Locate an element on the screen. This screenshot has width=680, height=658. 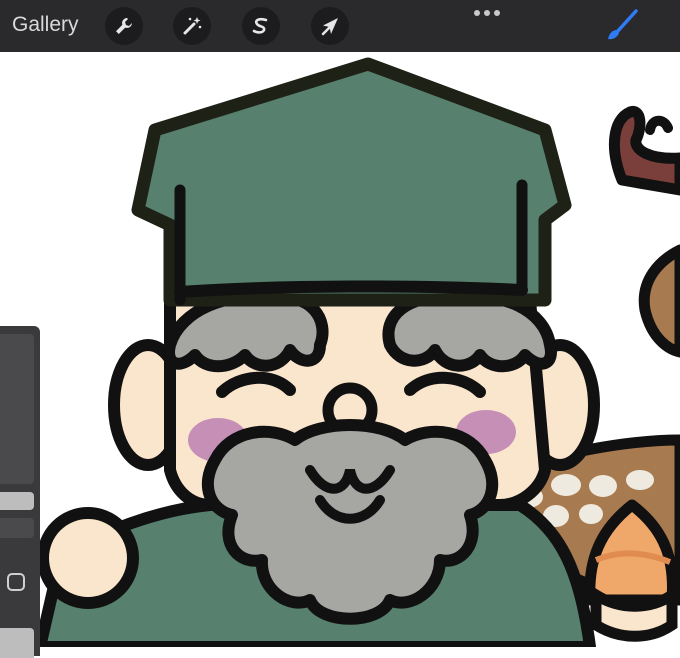
top-toolbar: Gallery is located at coordinates (340, 26).